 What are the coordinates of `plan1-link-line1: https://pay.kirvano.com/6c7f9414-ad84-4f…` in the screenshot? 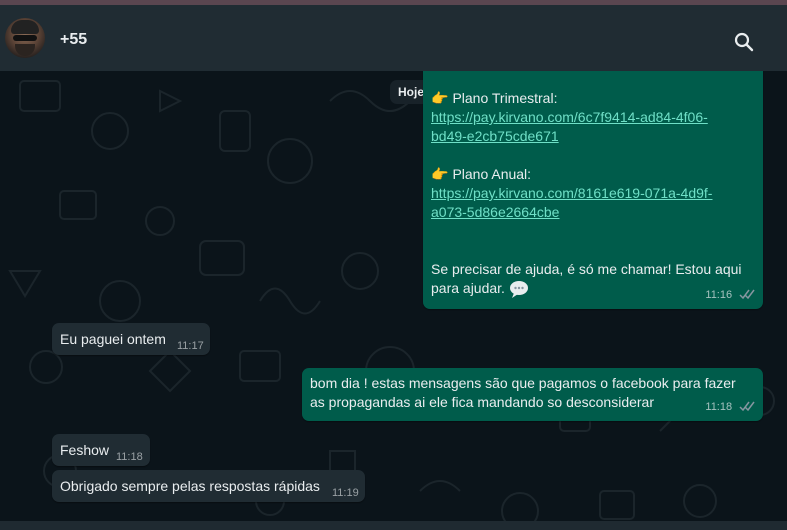 It's located at (593, 117).